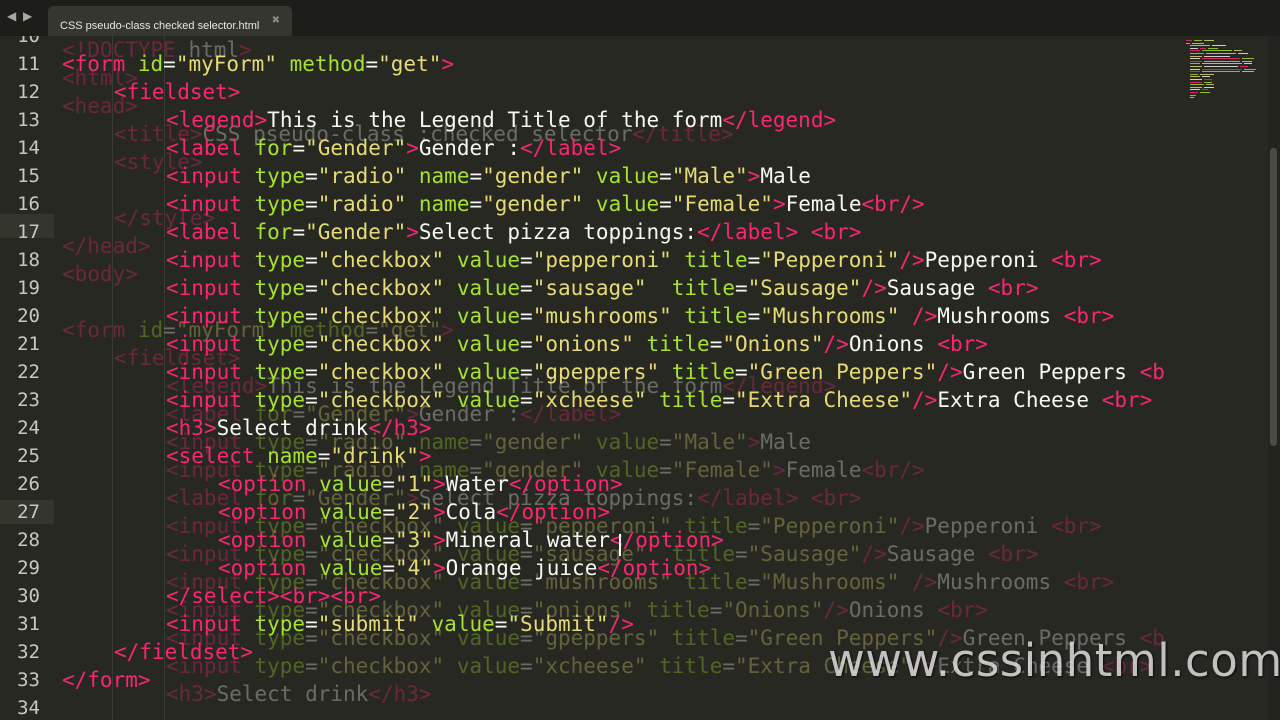 This screenshot has width=1280, height=720. What do you see at coordinates (1273, 297) in the screenshot?
I see `scrollbar-thumb` at bounding box center [1273, 297].